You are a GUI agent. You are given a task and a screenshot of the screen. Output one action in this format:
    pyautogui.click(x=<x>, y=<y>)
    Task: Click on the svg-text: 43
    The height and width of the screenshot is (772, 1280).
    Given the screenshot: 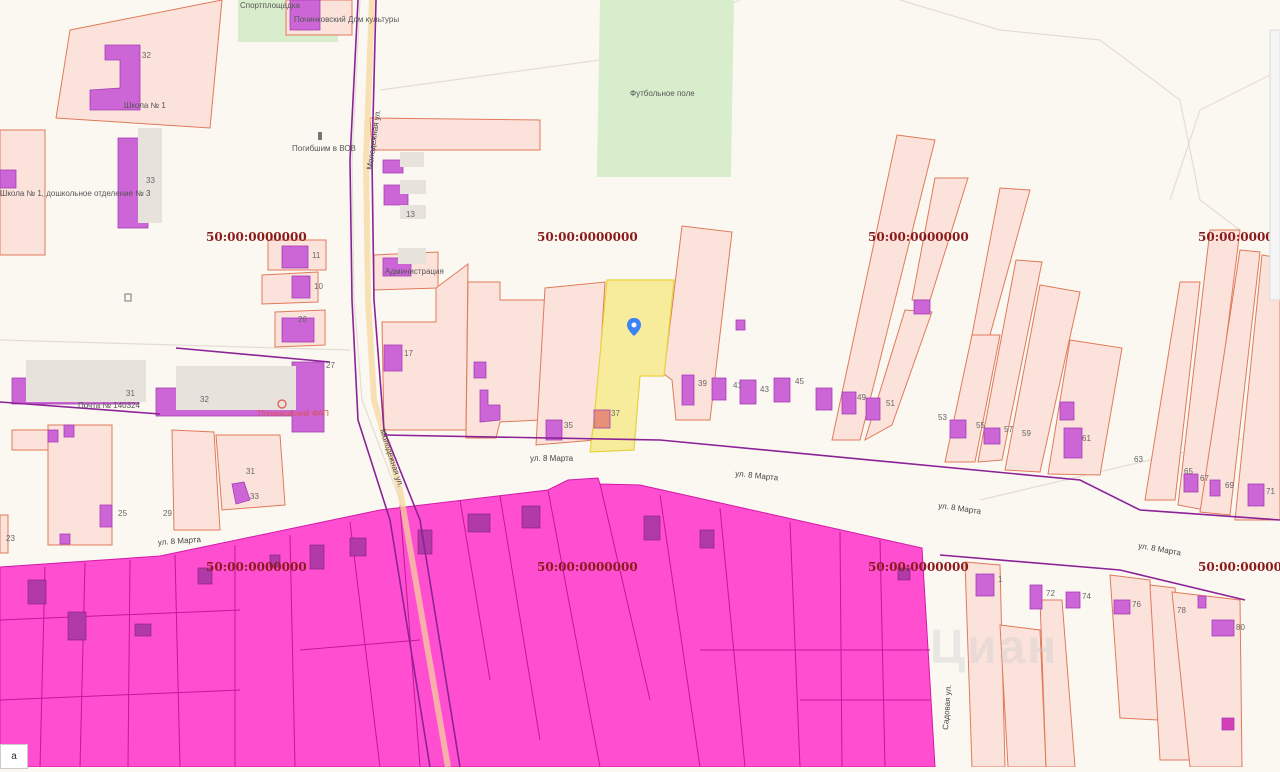 What is the action you would take?
    pyautogui.click(x=764, y=389)
    